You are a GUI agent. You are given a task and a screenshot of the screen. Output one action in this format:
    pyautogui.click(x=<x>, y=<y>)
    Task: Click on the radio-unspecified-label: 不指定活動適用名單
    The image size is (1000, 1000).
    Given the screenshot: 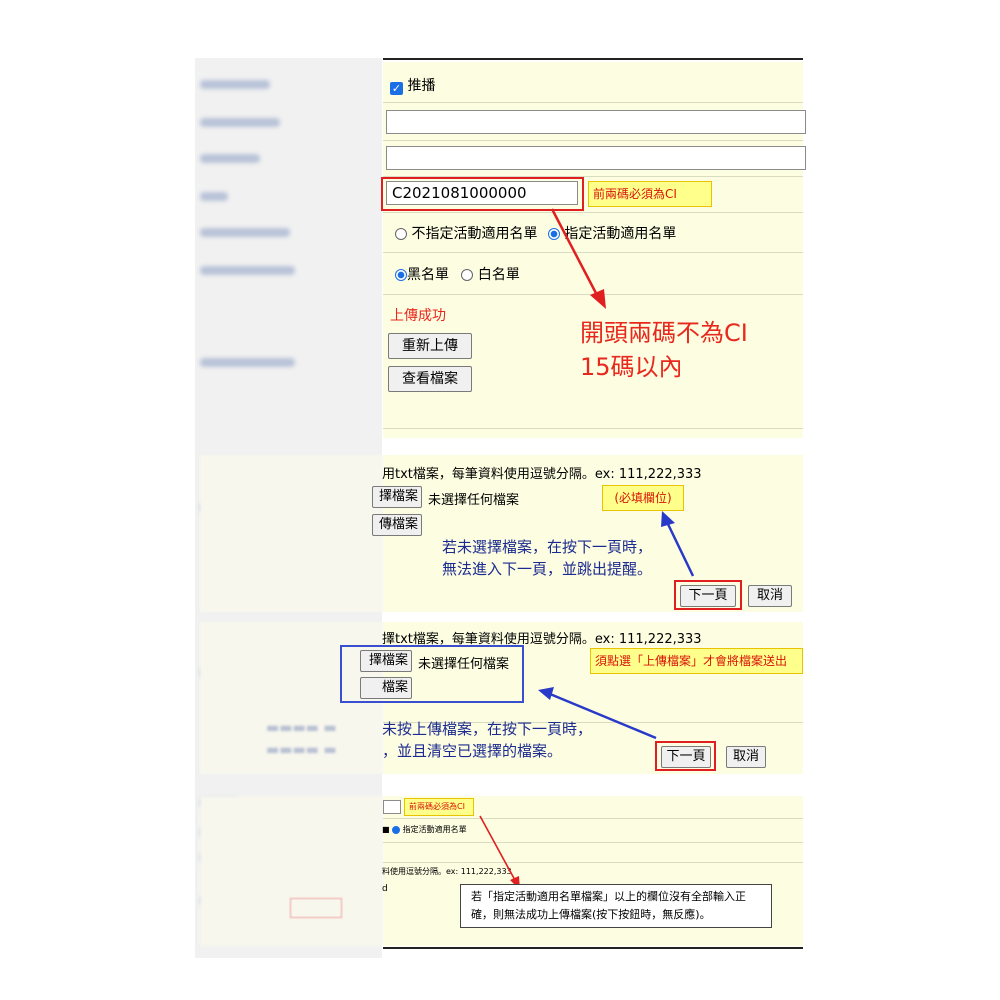 What is the action you would take?
    pyautogui.click(x=474, y=234)
    